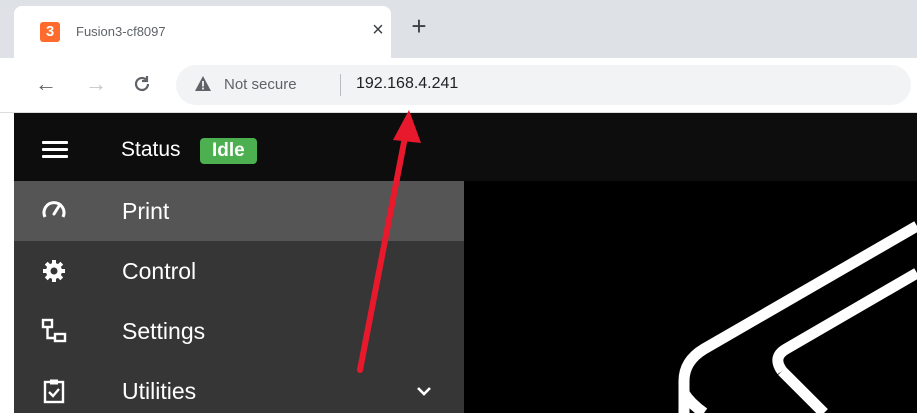  I want to click on tab-close-icon: ×, so click(378, 30).